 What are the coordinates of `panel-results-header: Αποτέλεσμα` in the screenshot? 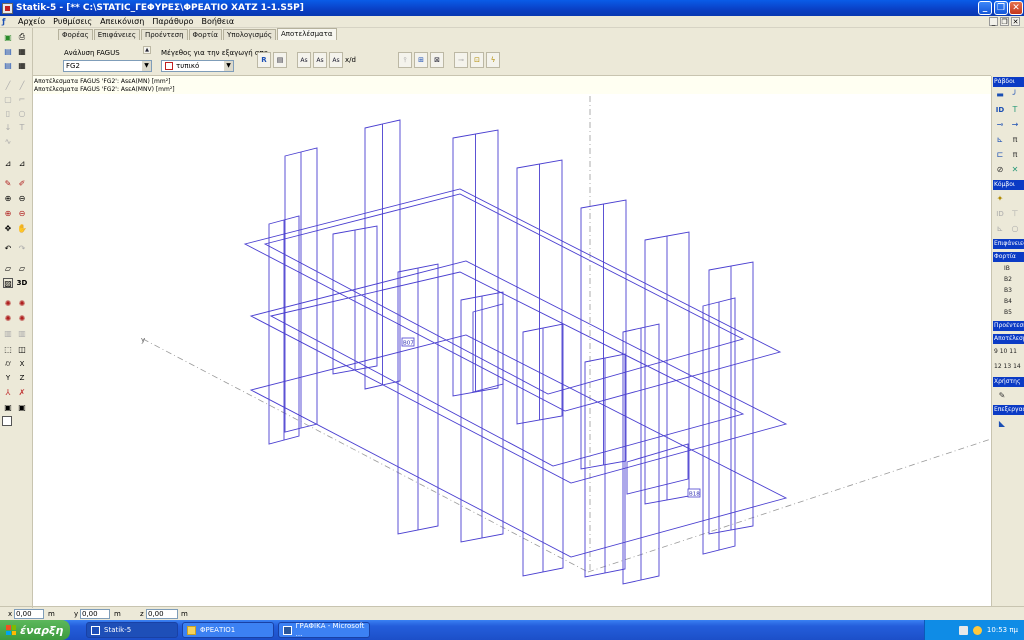 It's located at (1008, 339).